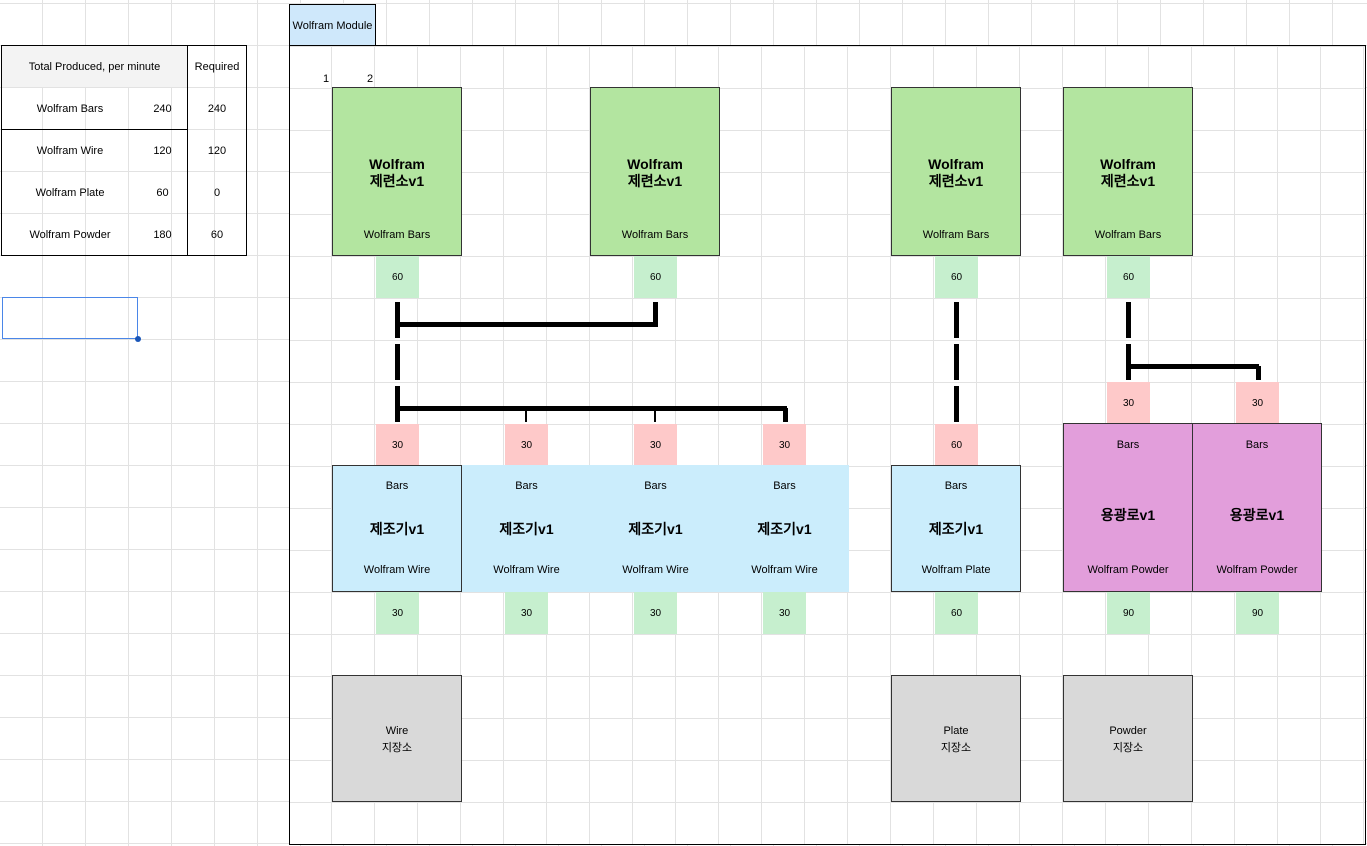 This screenshot has width=1367, height=846. What do you see at coordinates (1257, 515) in the screenshot?
I see `furnace-title: 용광로v1` at bounding box center [1257, 515].